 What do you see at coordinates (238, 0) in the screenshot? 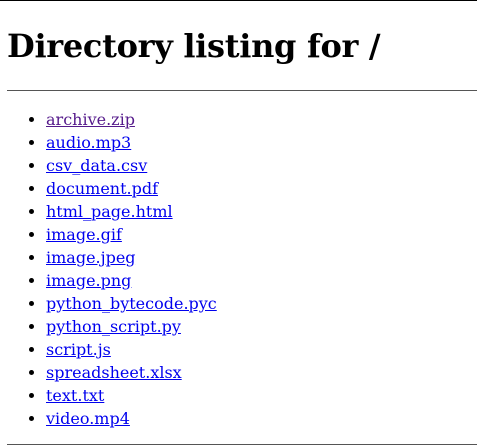
I see `window-top-border` at bounding box center [238, 0].